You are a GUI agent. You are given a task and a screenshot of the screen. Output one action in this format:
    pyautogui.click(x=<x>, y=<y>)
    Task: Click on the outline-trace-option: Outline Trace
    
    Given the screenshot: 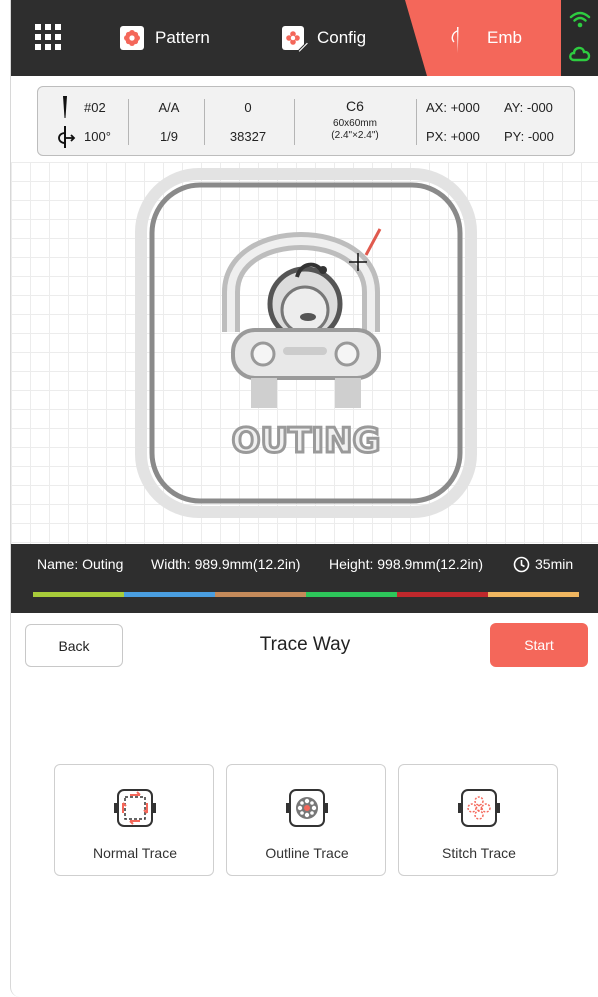 What is the action you would take?
    pyautogui.click(x=306, y=820)
    